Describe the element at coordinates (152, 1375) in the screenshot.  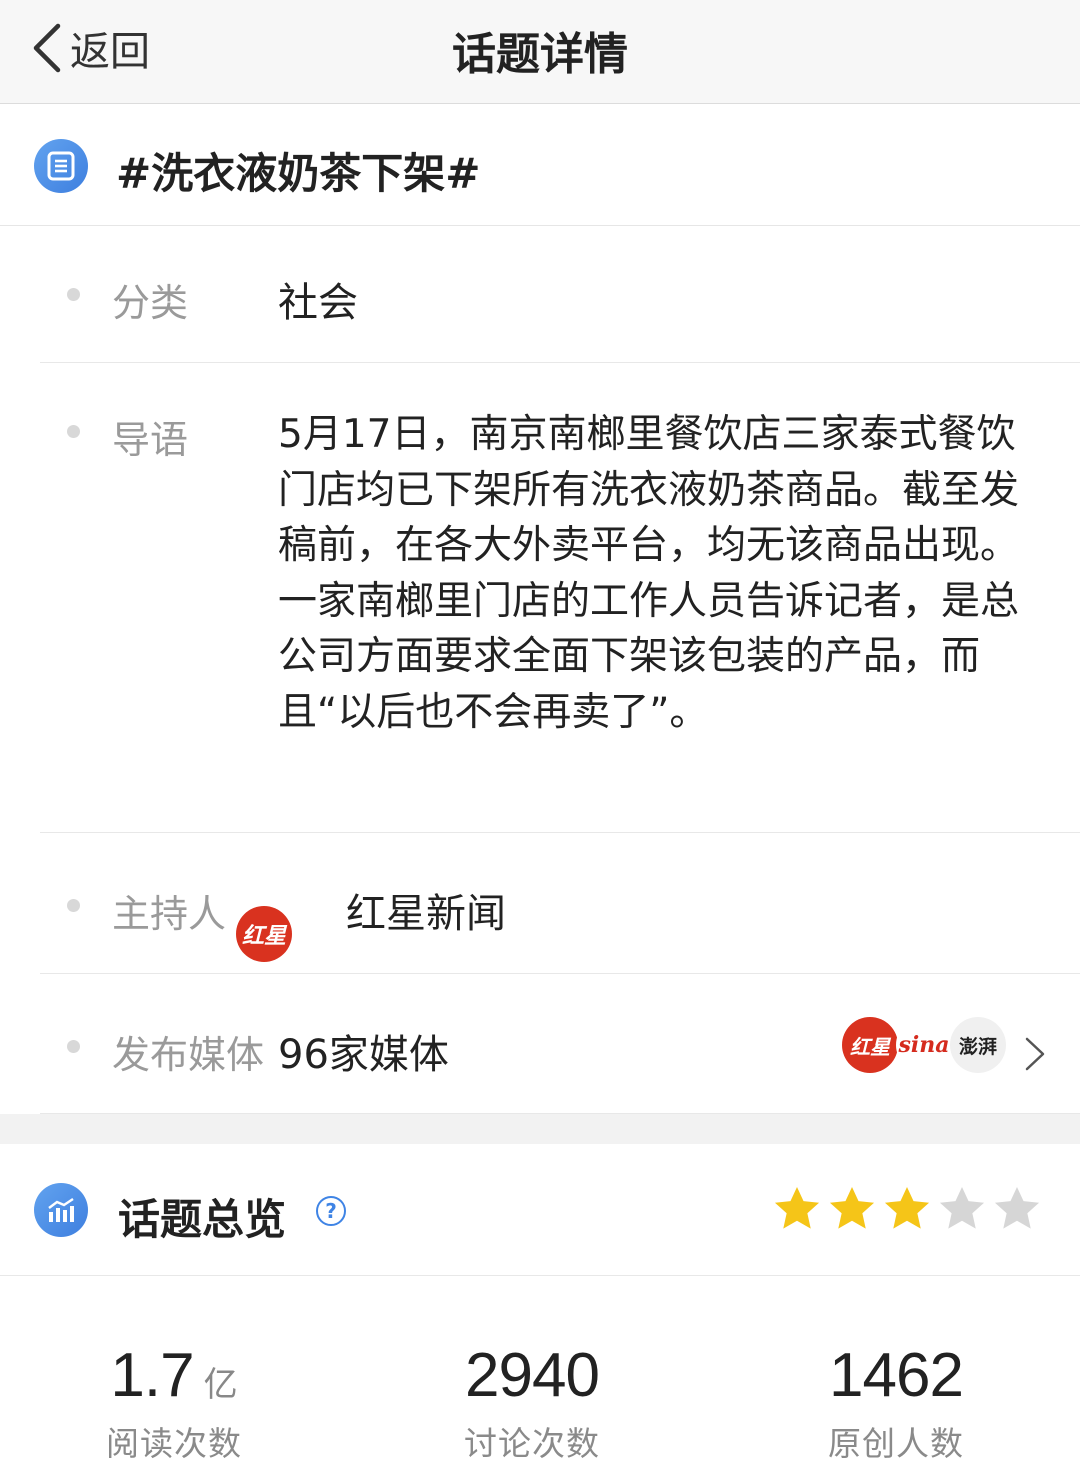
I see `stat-reads-value: 1.7` at that location.